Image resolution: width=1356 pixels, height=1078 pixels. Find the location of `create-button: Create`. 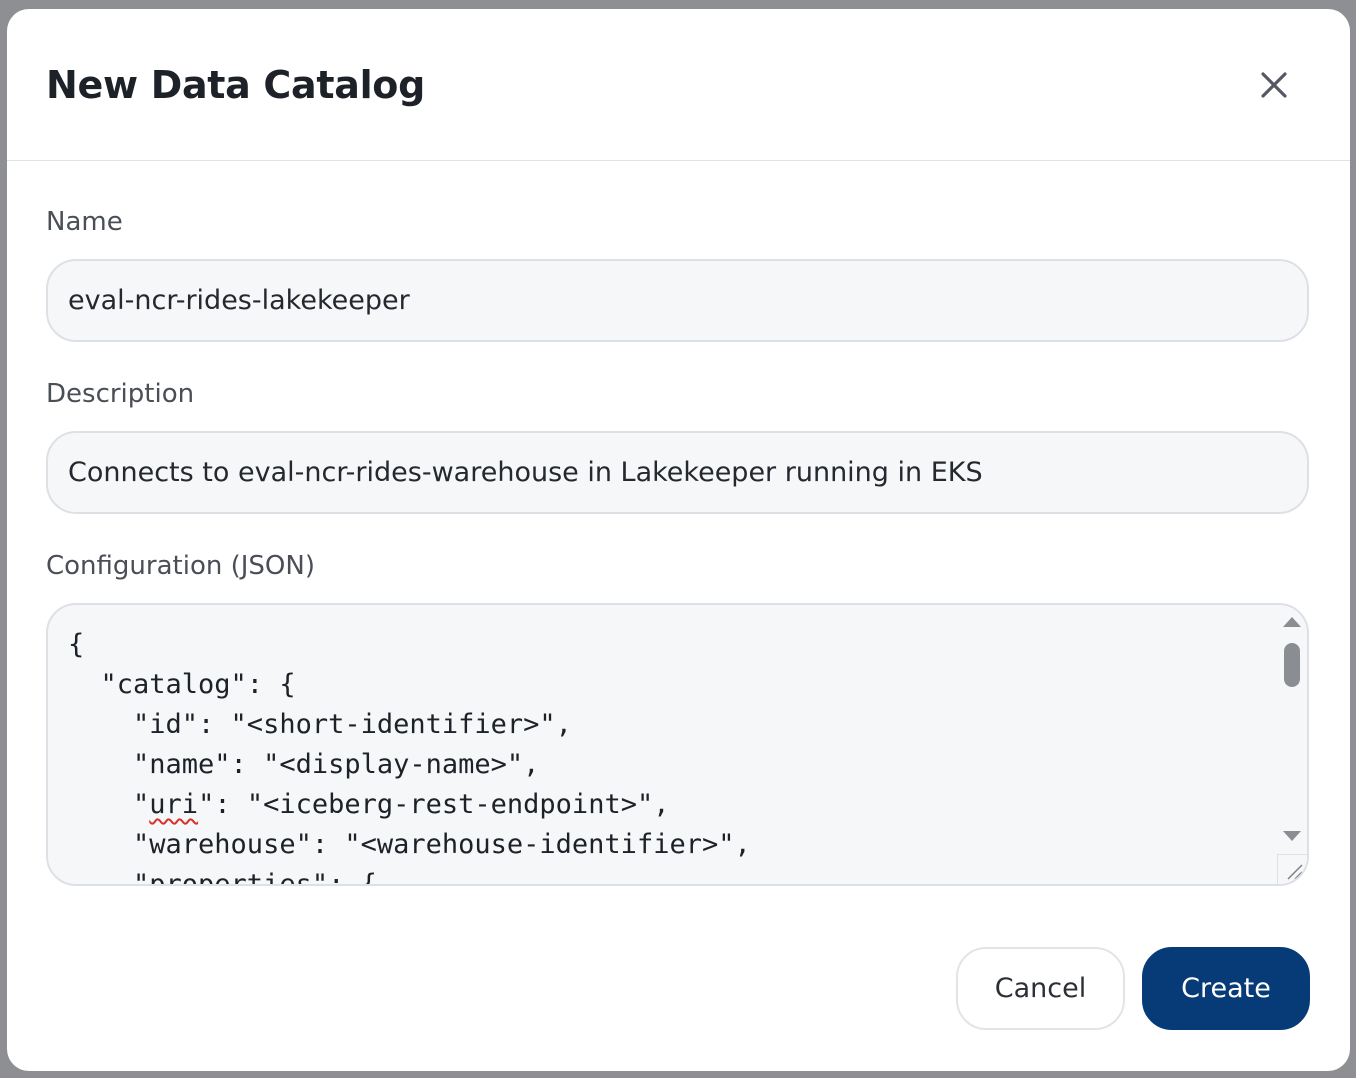

create-button: Create is located at coordinates (1226, 988).